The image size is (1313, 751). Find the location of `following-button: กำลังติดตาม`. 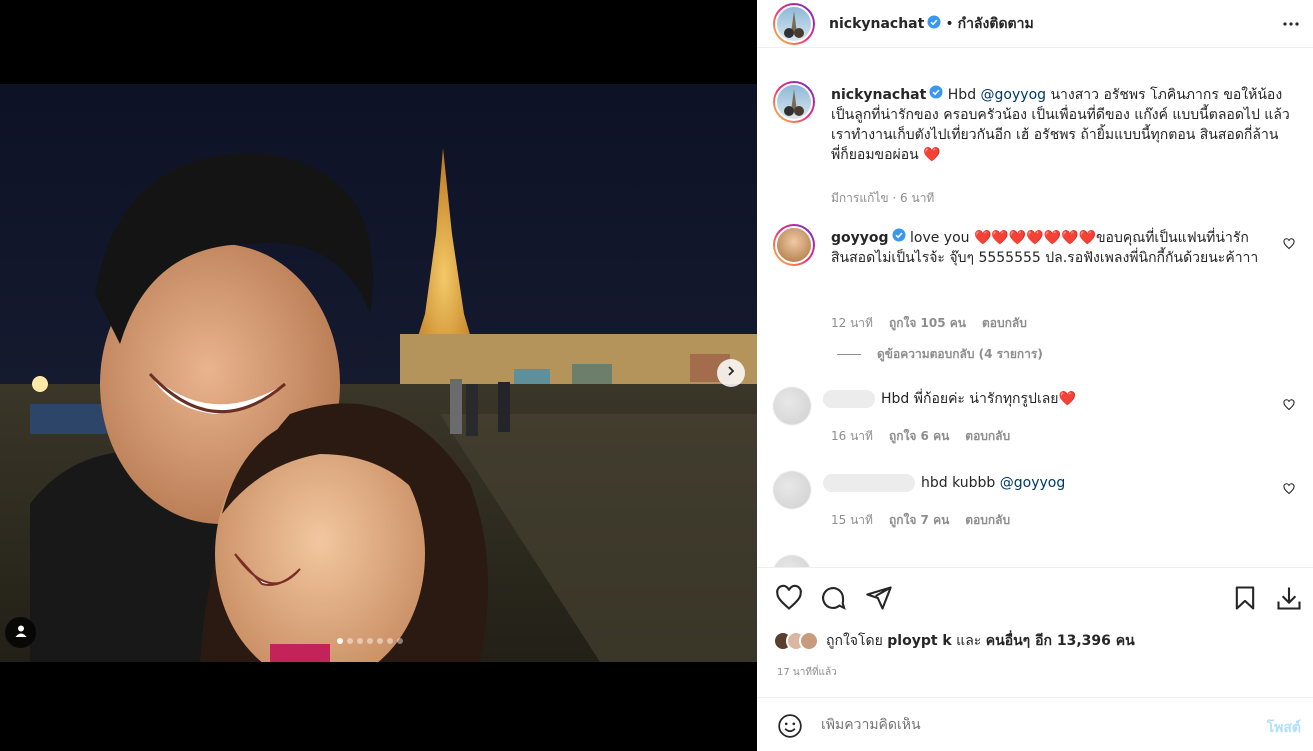

following-button: กำลังติดตาม is located at coordinates (996, 24).